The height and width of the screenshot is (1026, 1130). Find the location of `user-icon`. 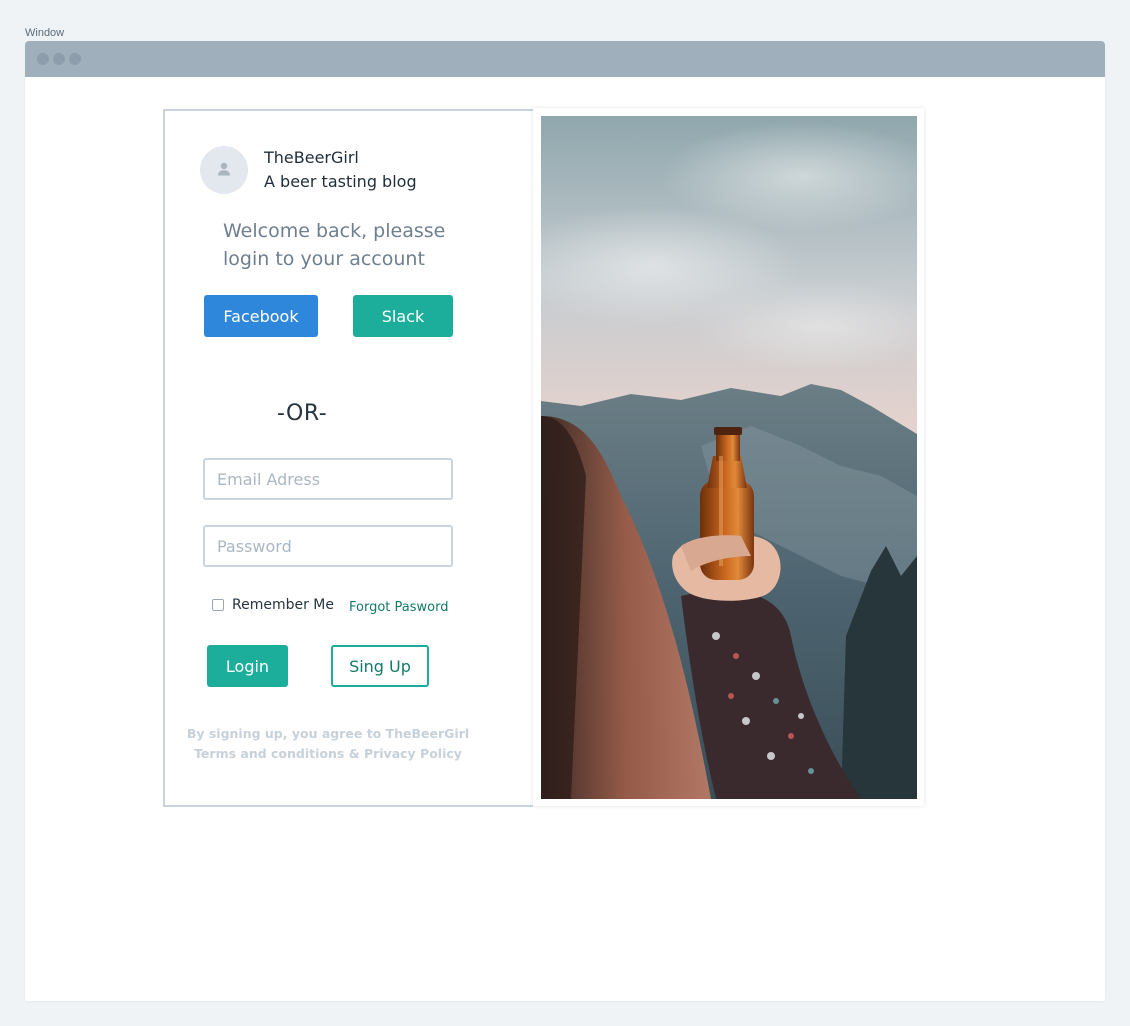

user-icon is located at coordinates (224, 169).